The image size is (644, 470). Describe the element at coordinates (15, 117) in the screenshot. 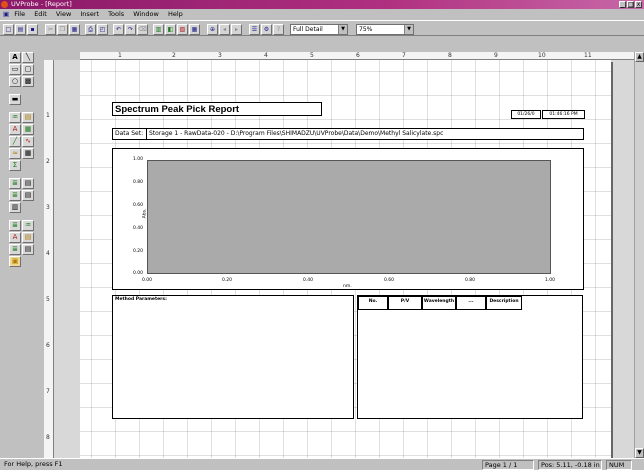

I see `spectrum-tool-icon: ♒` at that location.